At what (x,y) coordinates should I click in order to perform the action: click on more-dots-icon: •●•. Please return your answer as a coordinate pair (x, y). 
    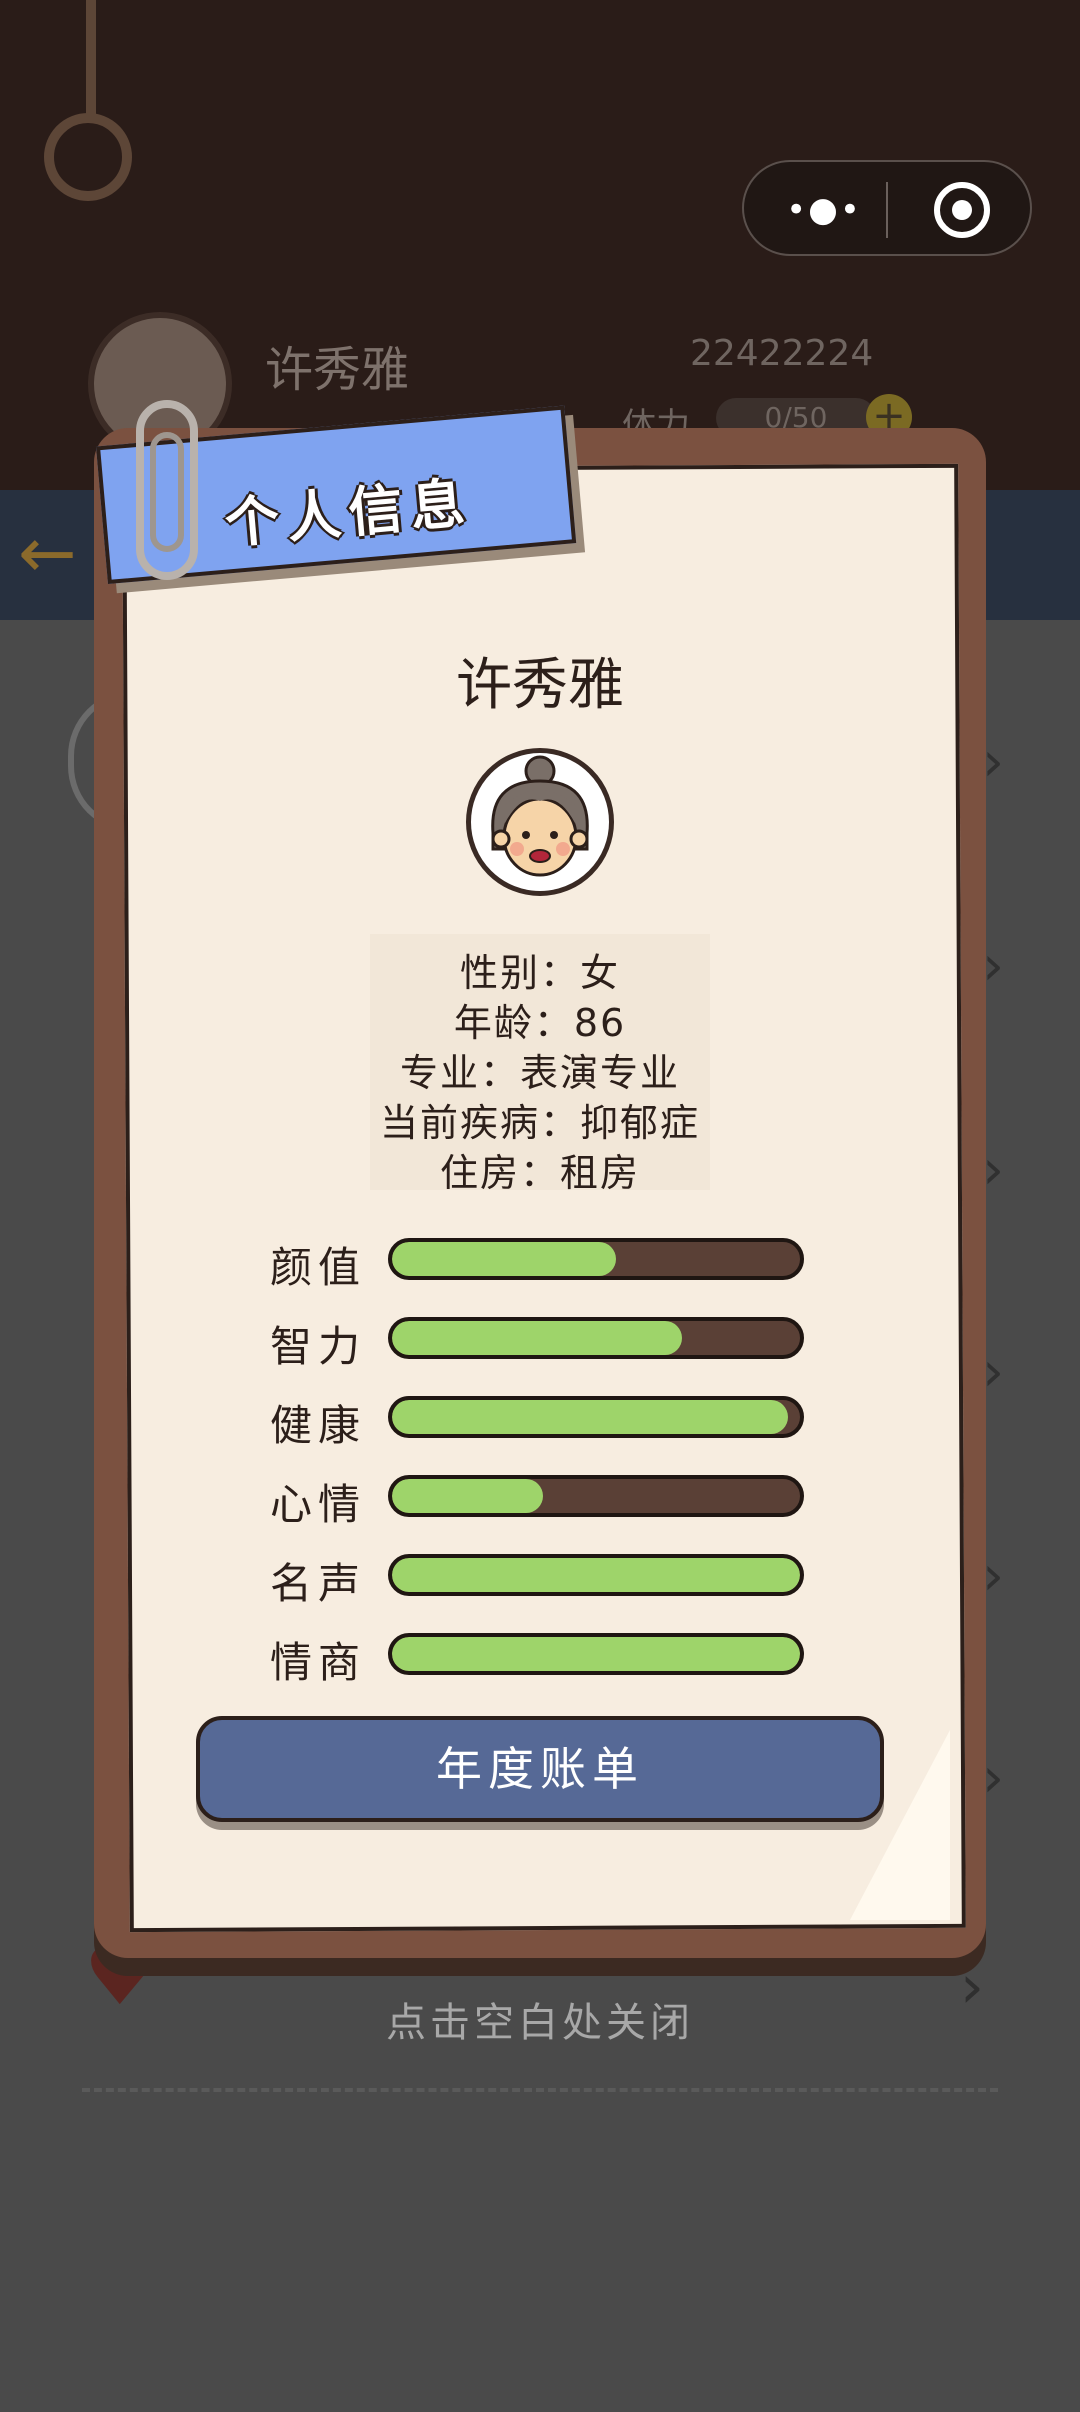
    Looking at the image, I should click on (824, 210).